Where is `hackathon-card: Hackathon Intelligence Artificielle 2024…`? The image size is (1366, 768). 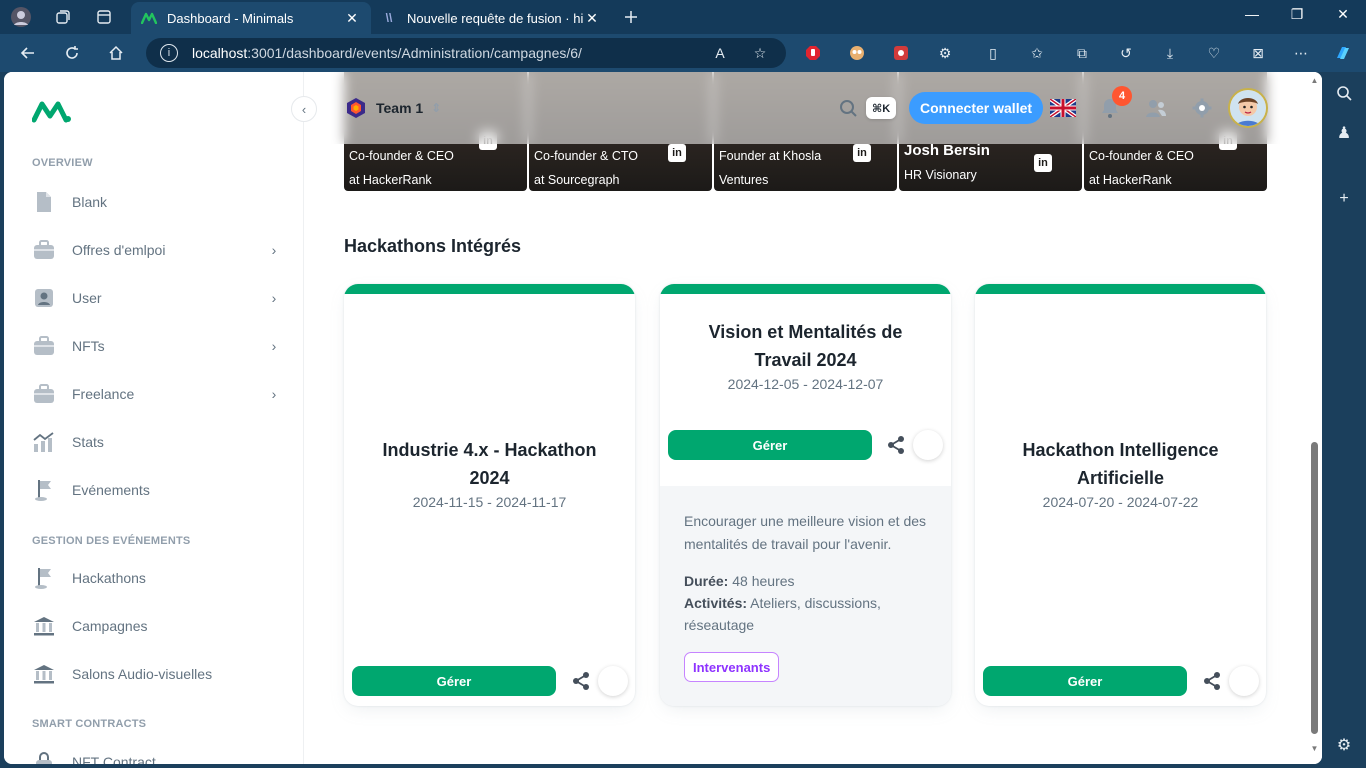
hackathon-card: Hackathon Intelligence Artificielle 2024… is located at coordinates (1120, 495).